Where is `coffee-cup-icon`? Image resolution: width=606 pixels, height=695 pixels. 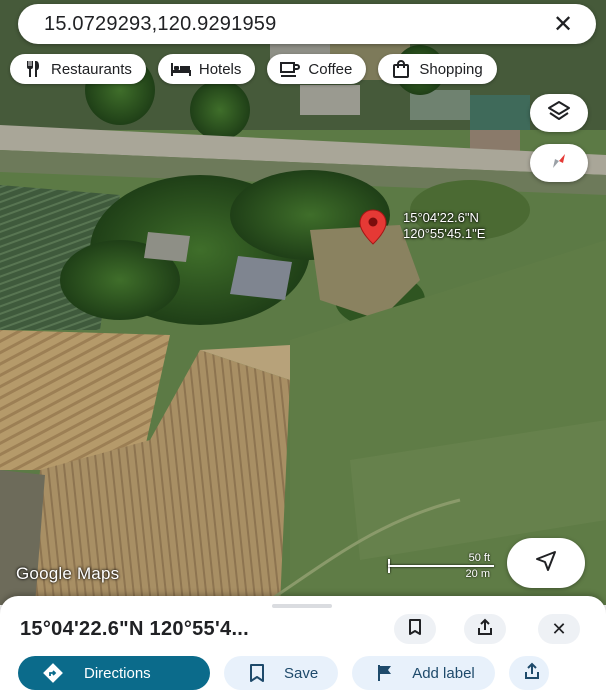 coffee-cup-icon is located at coordinates (290, 69).